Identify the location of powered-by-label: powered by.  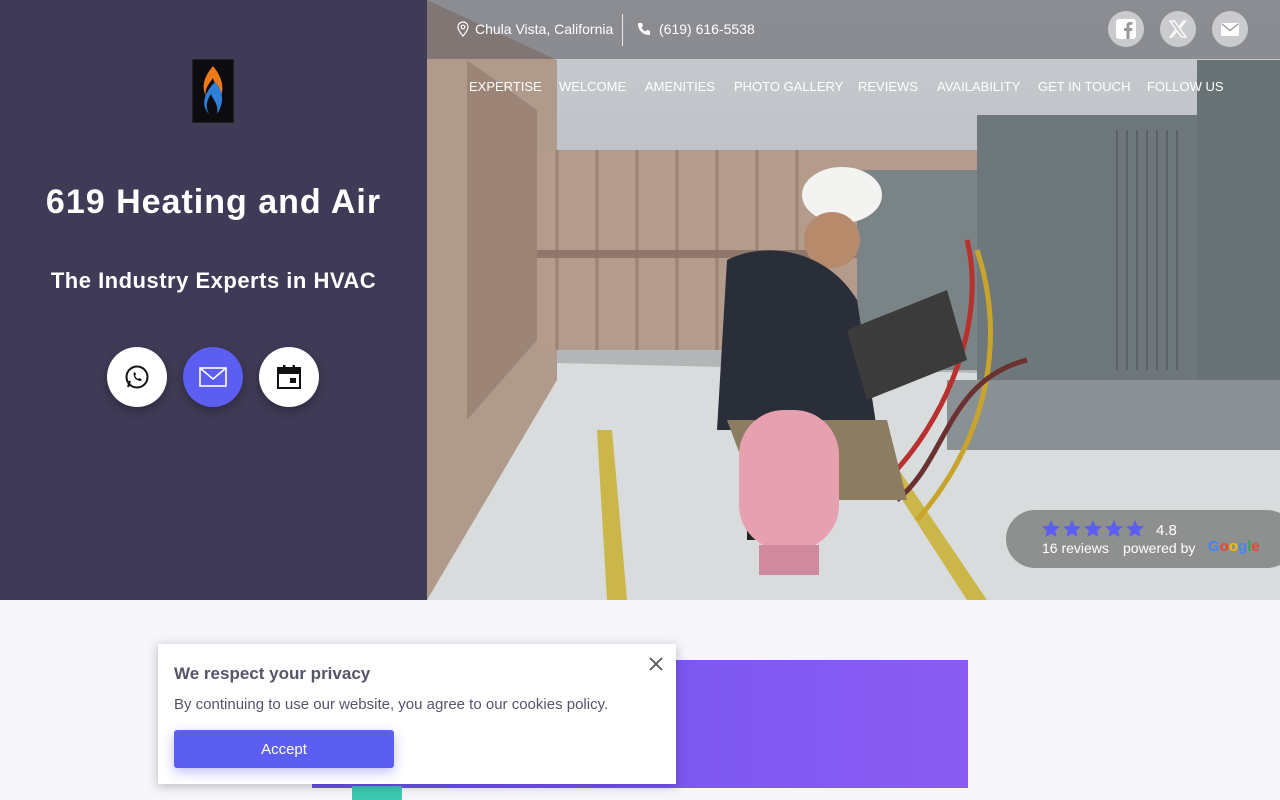
(1159, 548).